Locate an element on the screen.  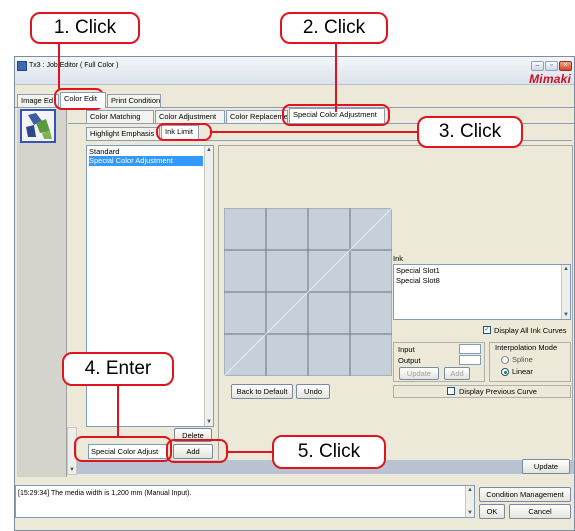
linear-radio is located at coordinates (505, 372).